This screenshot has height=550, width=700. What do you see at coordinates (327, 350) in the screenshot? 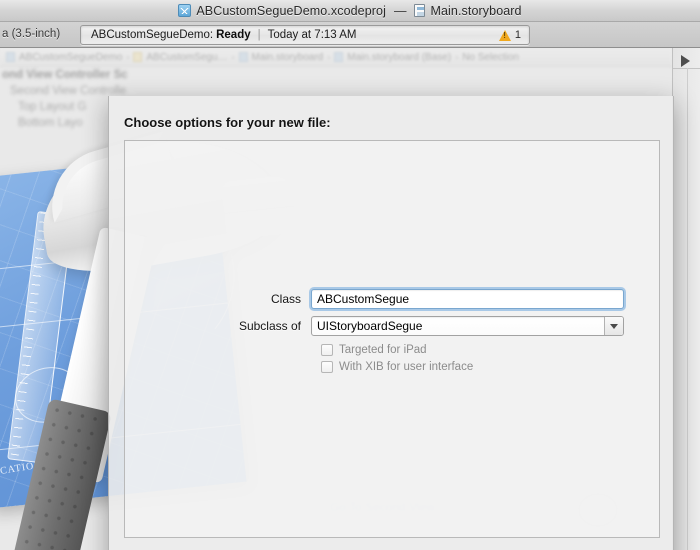
I see `targeted-for-ipad-checkbox` at bounding box center [327, 350].